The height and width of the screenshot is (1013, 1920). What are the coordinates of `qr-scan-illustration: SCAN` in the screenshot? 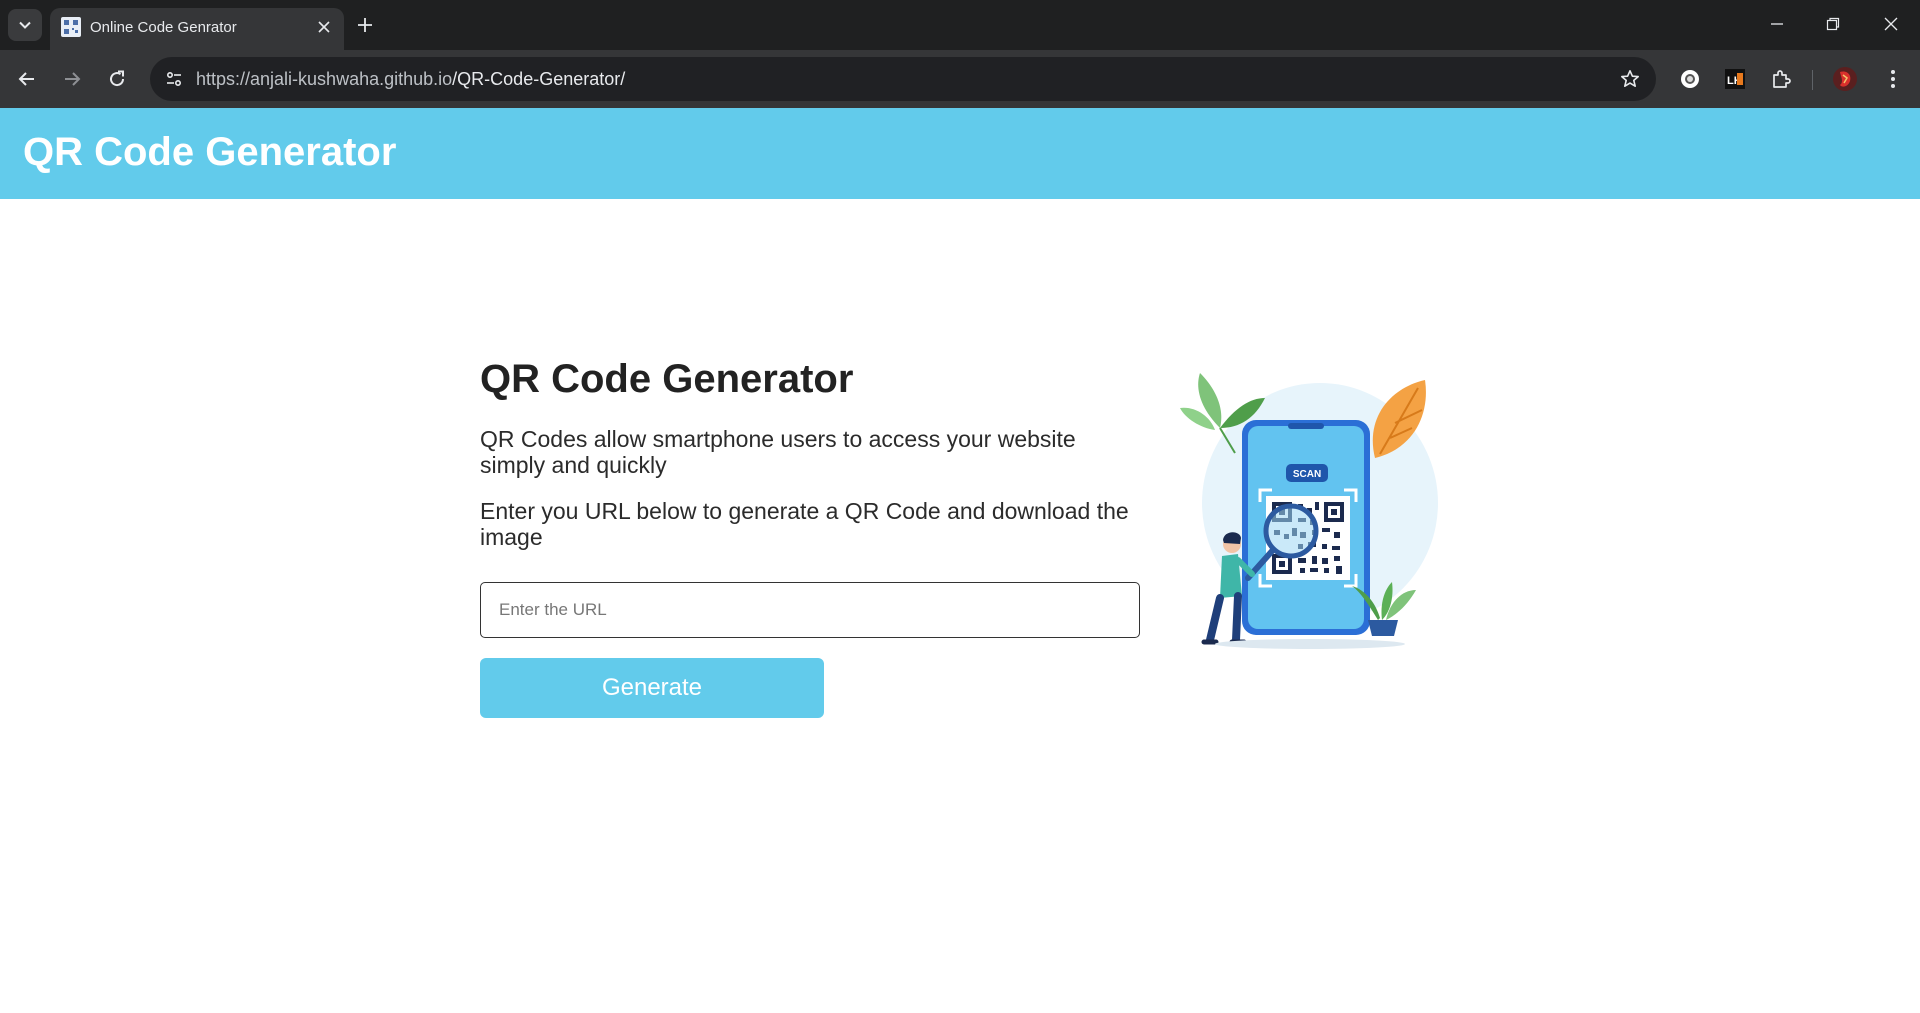 It's located at (1309, 511).